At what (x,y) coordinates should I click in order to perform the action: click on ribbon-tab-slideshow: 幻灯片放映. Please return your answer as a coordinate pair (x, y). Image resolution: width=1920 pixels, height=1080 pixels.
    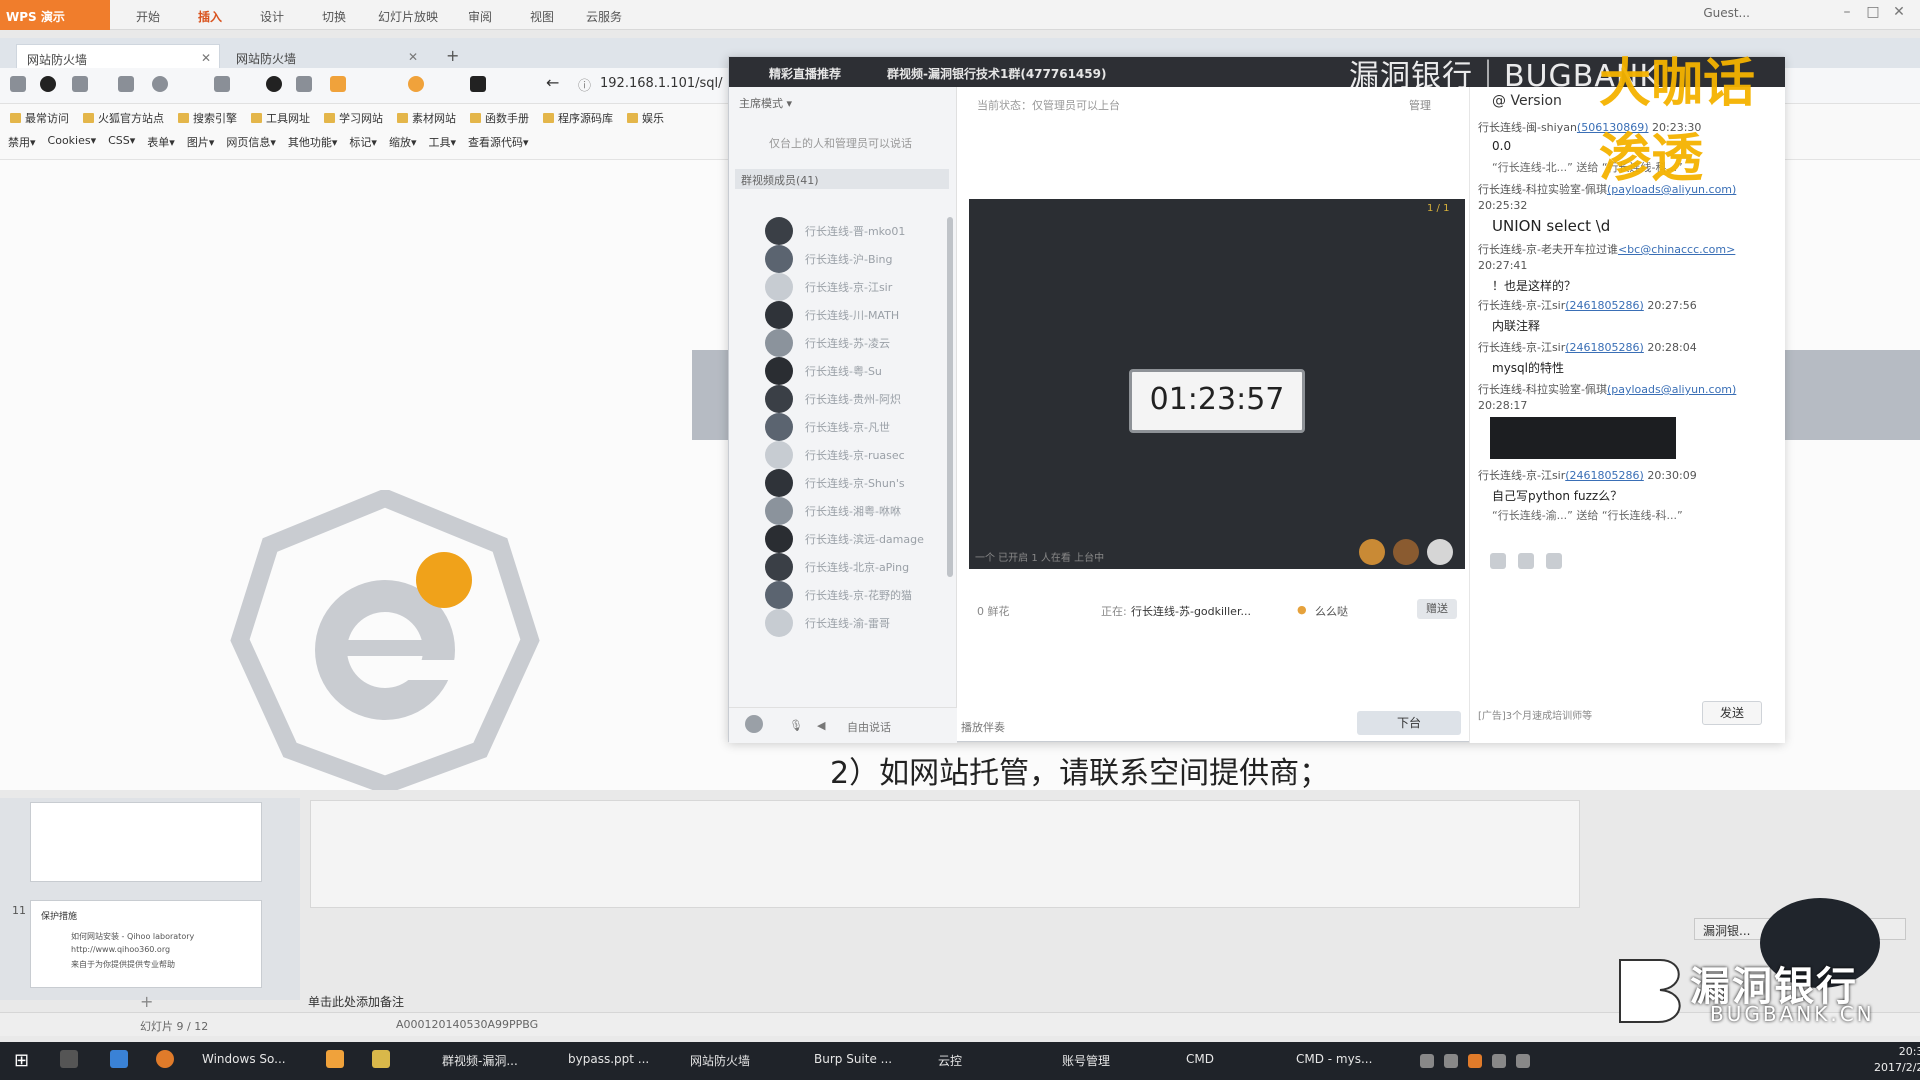
    Looking at the image, I should click on (408, 16).